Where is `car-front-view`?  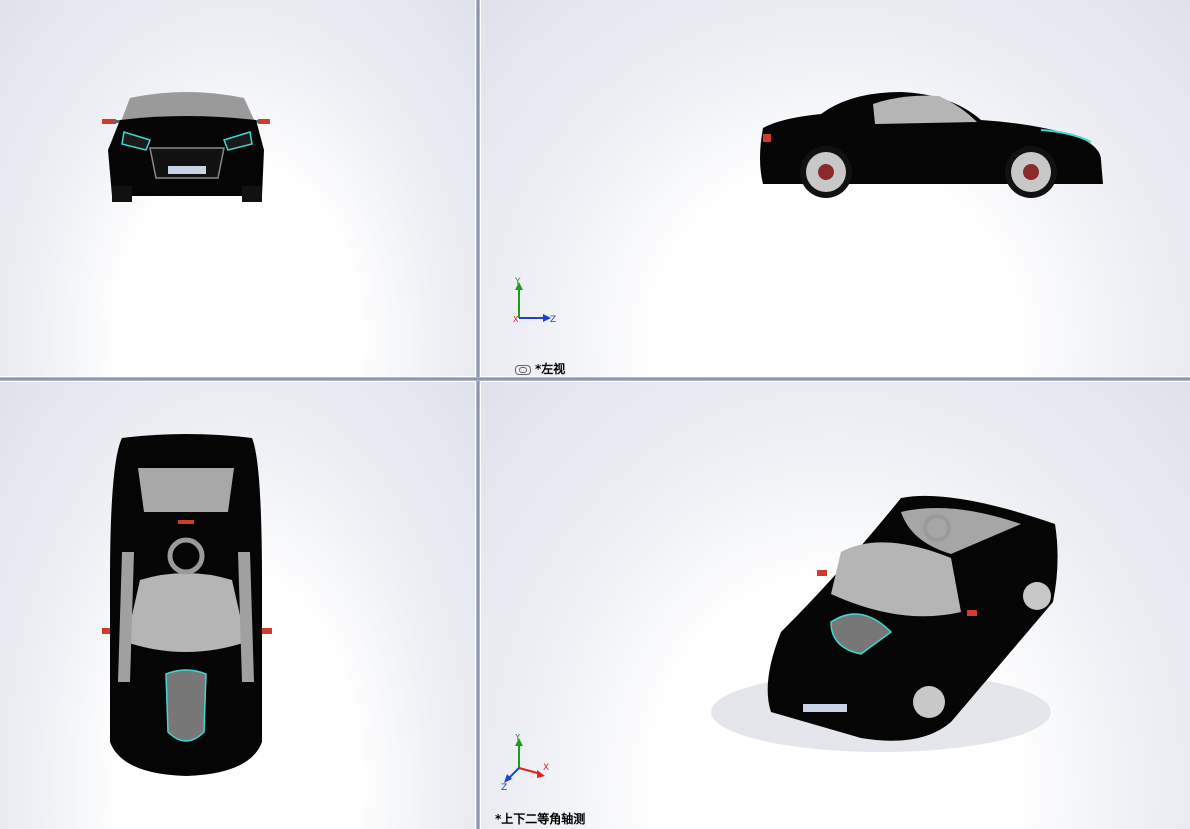 car-front-view is located at coordinates (186, 147).